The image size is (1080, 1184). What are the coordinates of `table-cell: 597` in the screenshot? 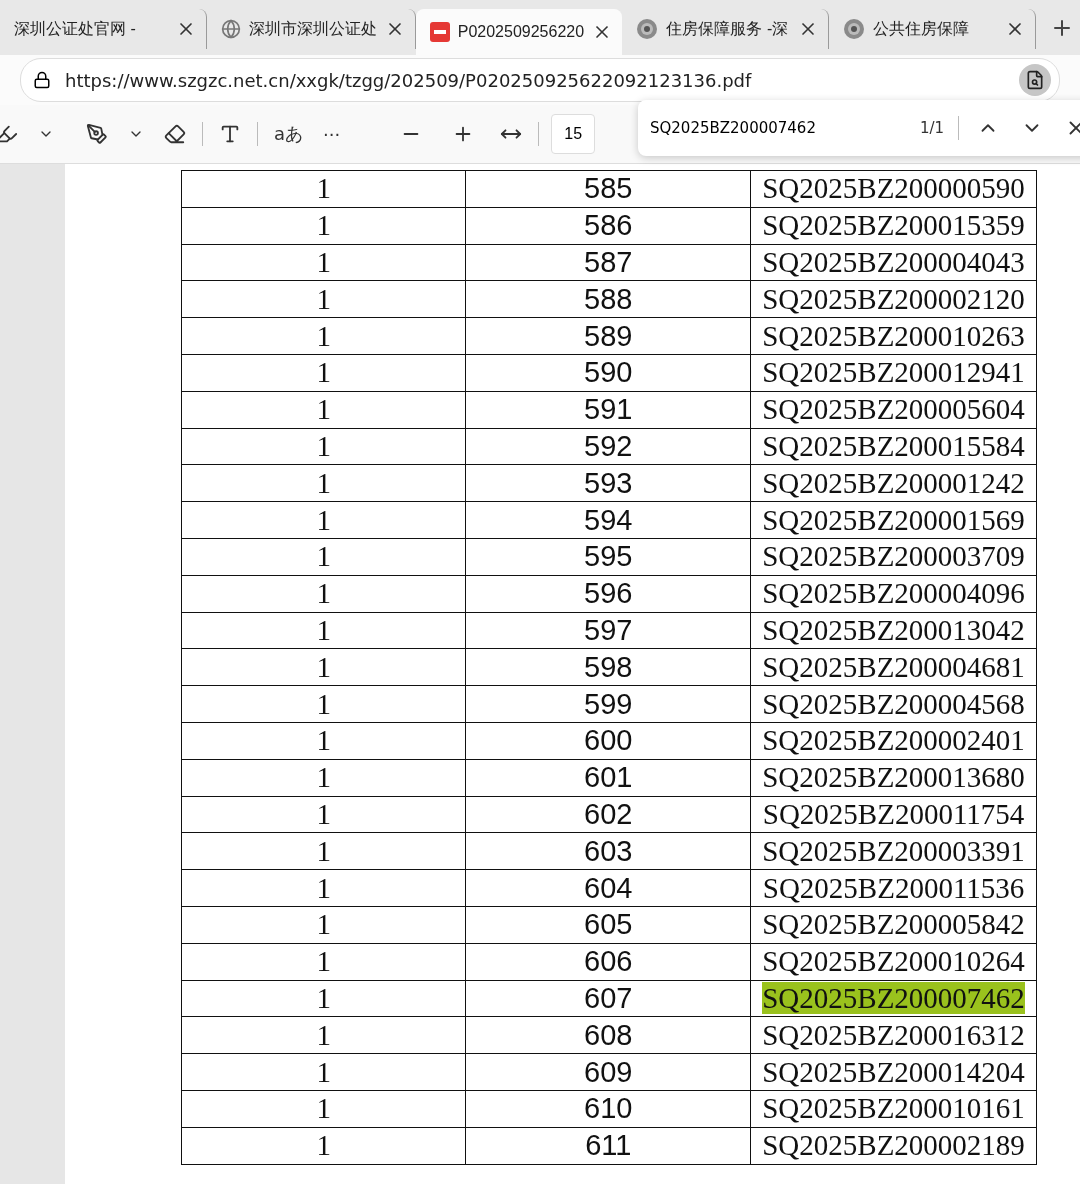 It's located at (608, 630).